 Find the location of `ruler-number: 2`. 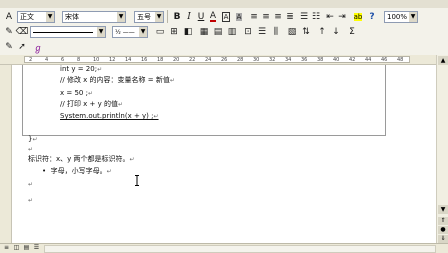

ruler-number: 2 is located at coordinates (31, 60).